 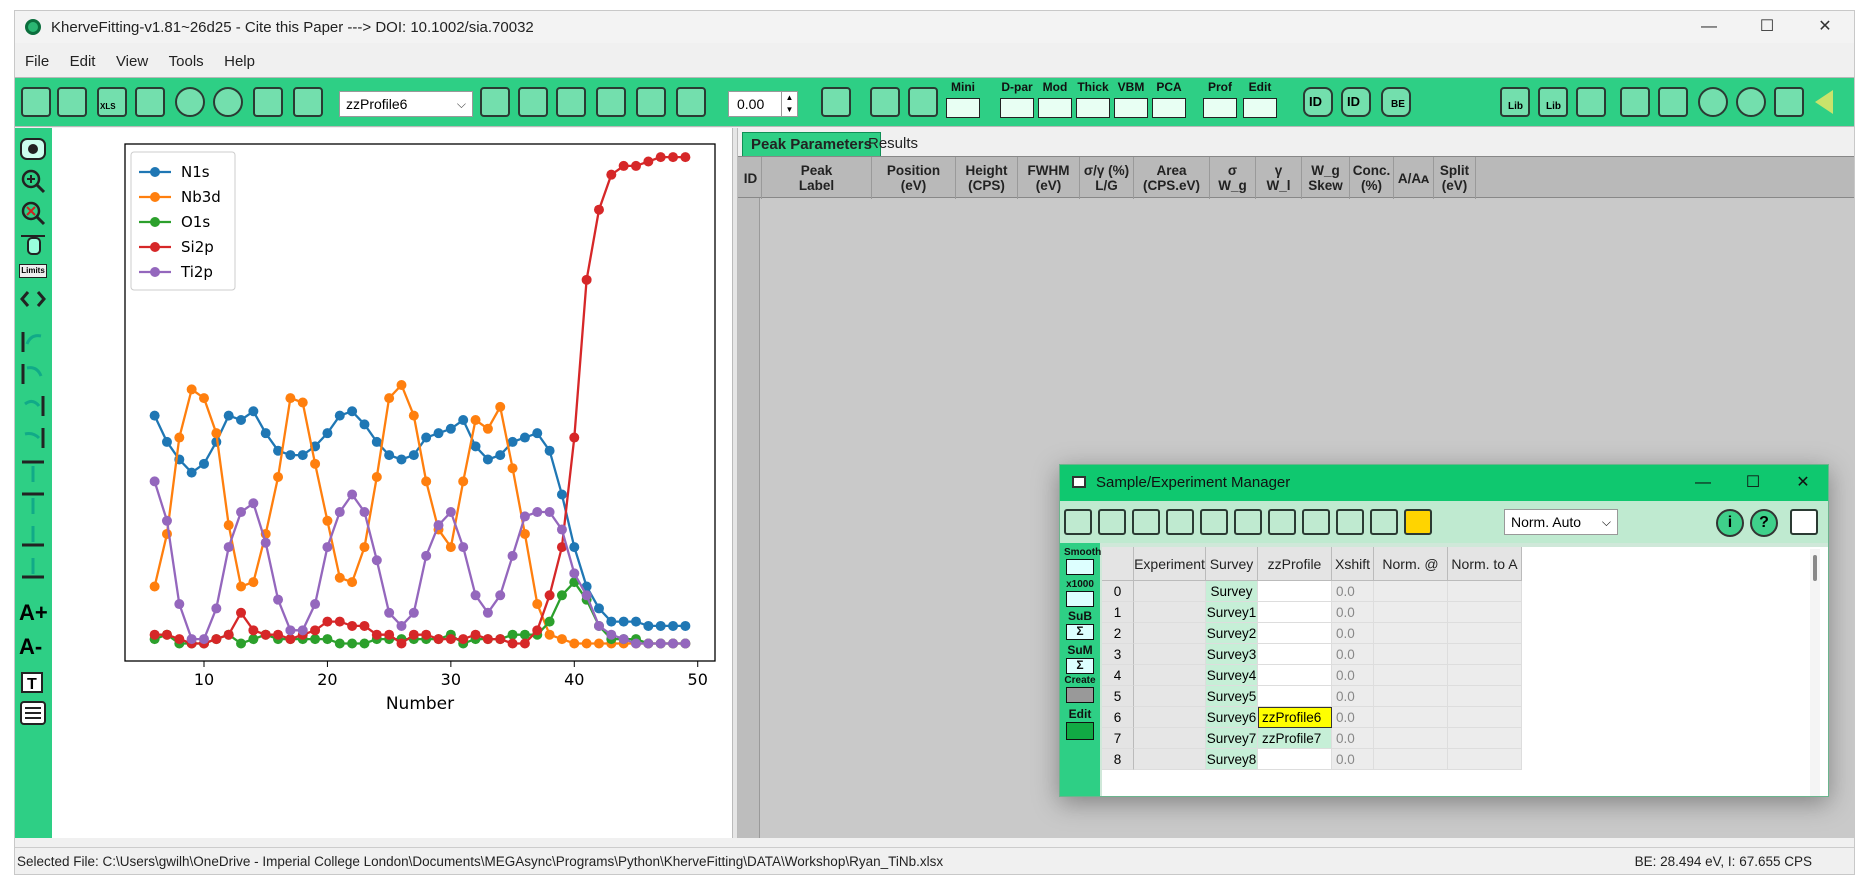 I want to click on font-increase-button: A+, so click(x=33, y=613).